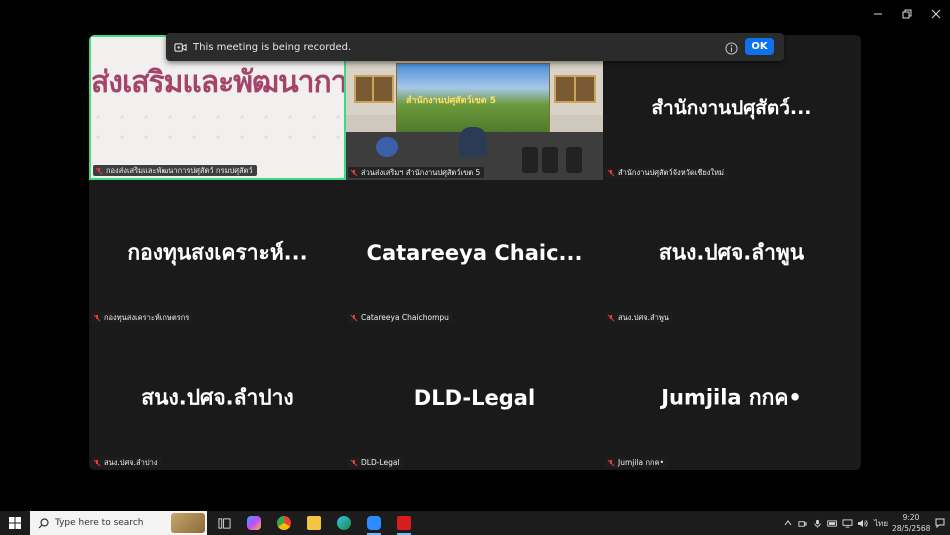 This screenshot has height=535, width=950. Describe the element at coordinates (451, 101) in the screenshot. I see `poster-text: สำนักงานปศุสัตว์เขต 5` at that location.